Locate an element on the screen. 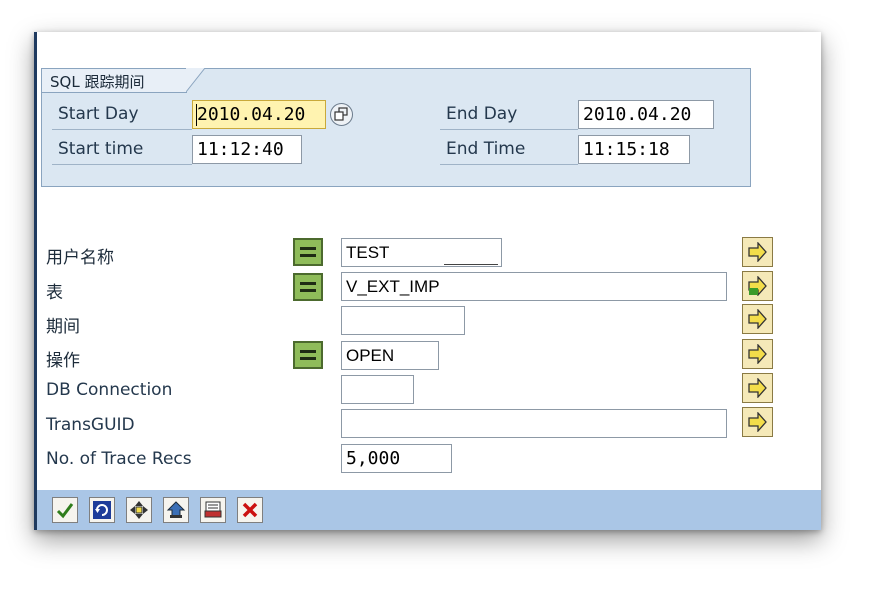 This screenshot has height=597, width=886. navigate-button is located at coordinates (139, 510).